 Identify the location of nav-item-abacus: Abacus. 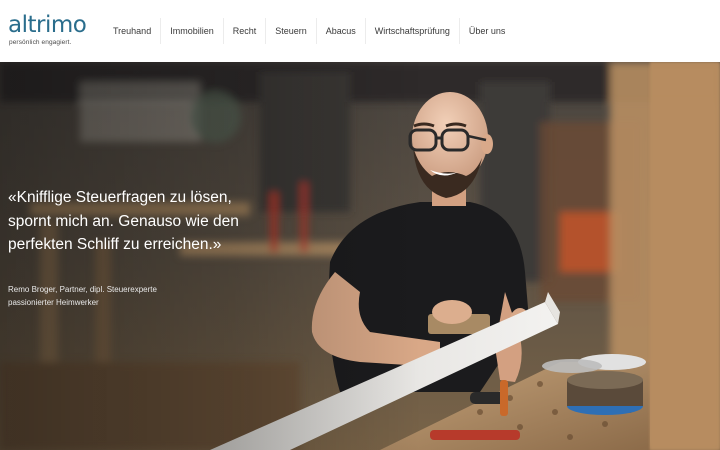
(340, 31).